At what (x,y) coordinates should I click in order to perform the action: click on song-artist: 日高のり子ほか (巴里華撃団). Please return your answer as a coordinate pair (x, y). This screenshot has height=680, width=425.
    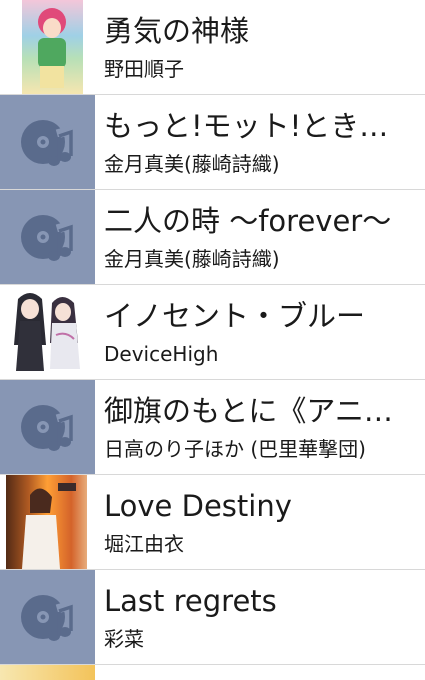
    Looking at the image, I should click on (235, 449).